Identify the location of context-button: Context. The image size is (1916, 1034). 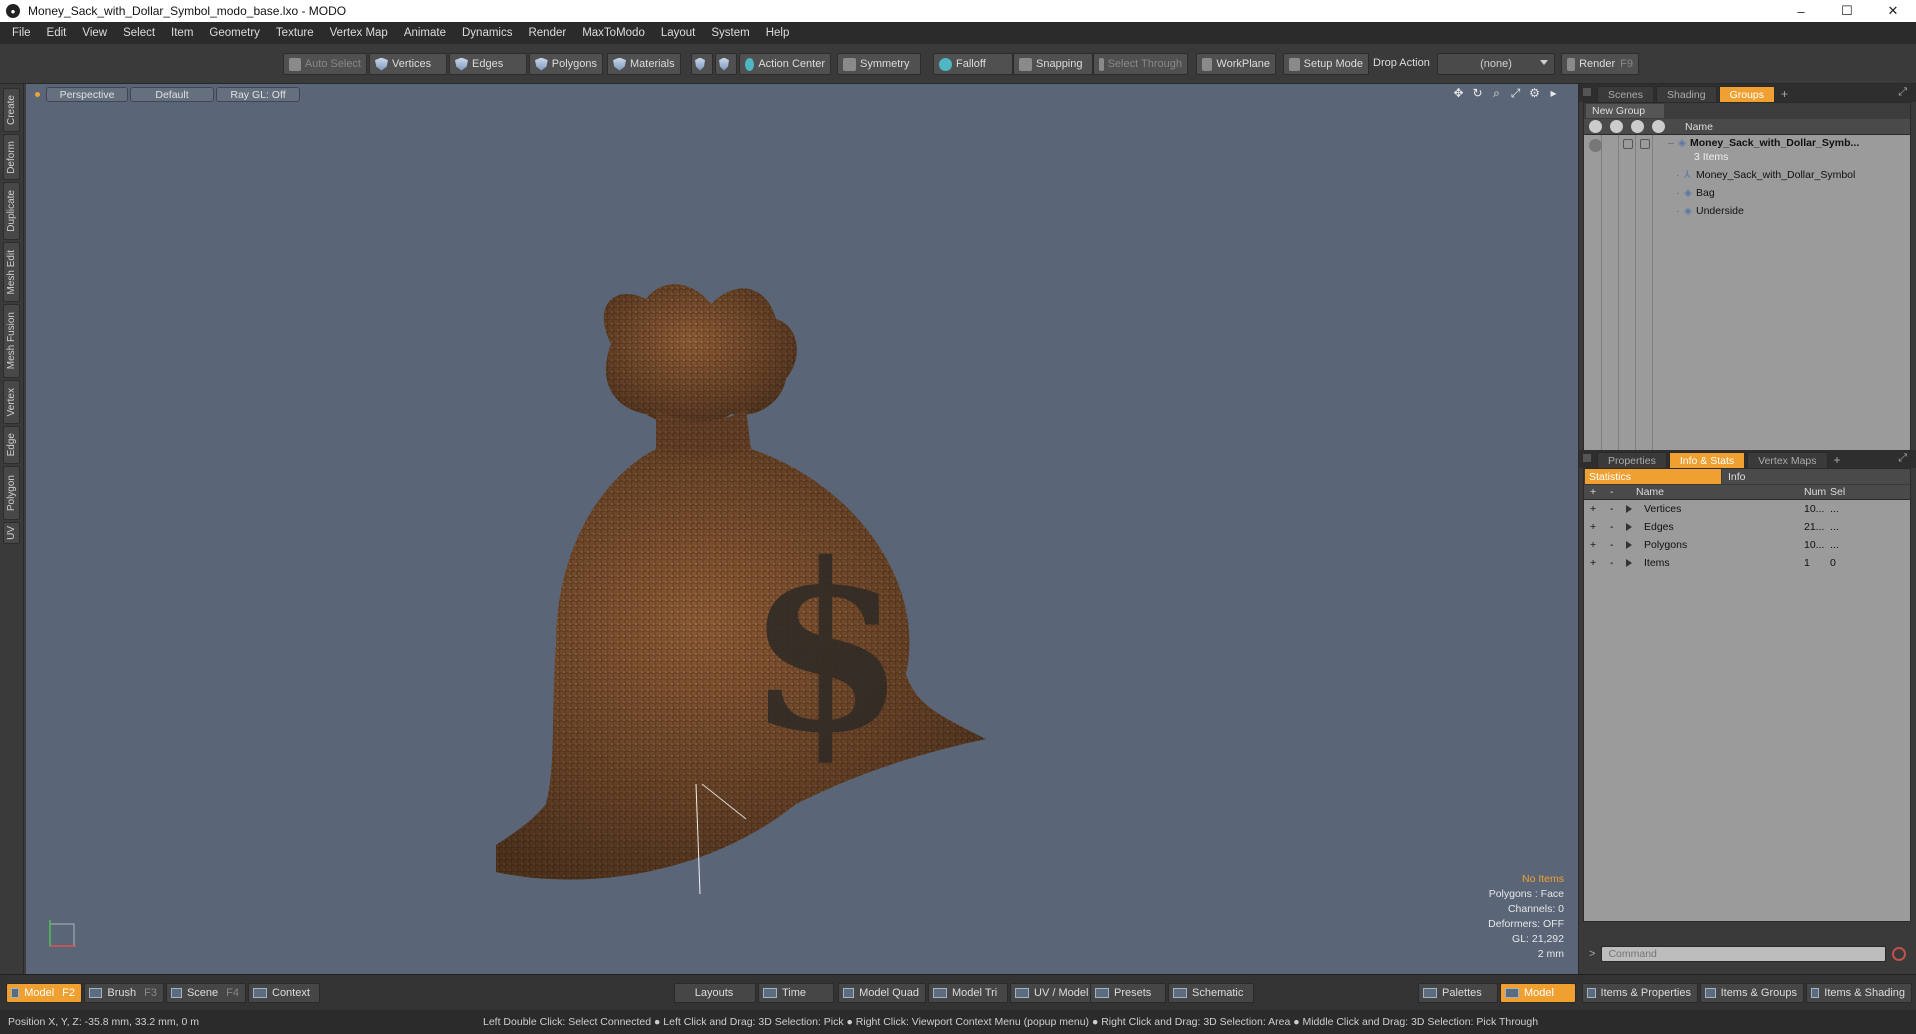
(284, 993).